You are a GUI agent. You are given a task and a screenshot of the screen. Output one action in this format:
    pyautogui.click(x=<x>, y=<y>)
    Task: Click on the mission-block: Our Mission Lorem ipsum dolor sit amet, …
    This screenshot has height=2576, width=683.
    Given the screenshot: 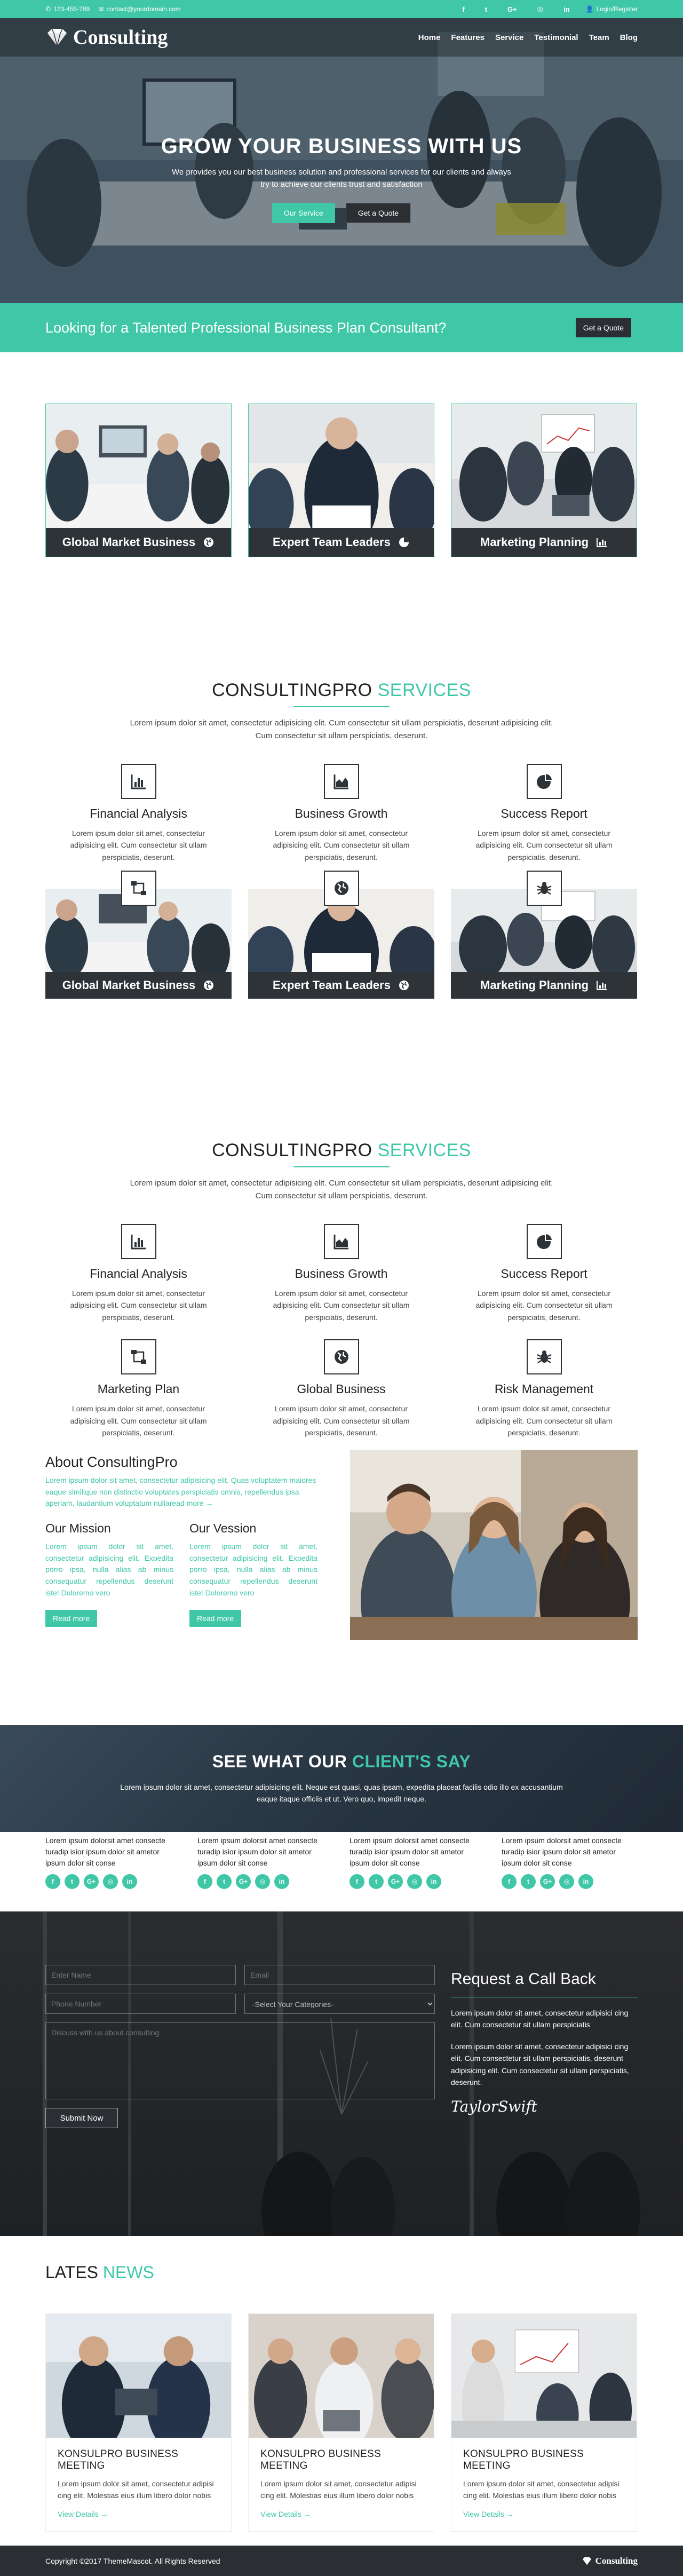 What is the action you would take?
    pyautogui.click(x=109, y=1574)
    